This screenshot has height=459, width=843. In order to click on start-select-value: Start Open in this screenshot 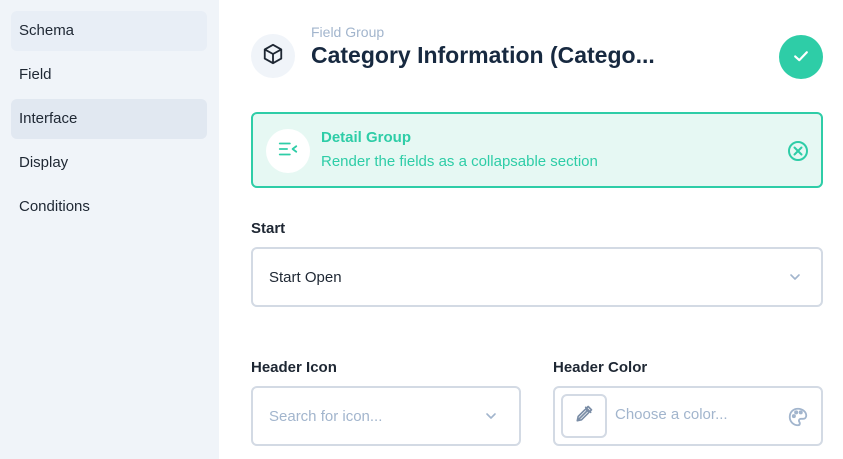, I will do `click(305, 277)`.